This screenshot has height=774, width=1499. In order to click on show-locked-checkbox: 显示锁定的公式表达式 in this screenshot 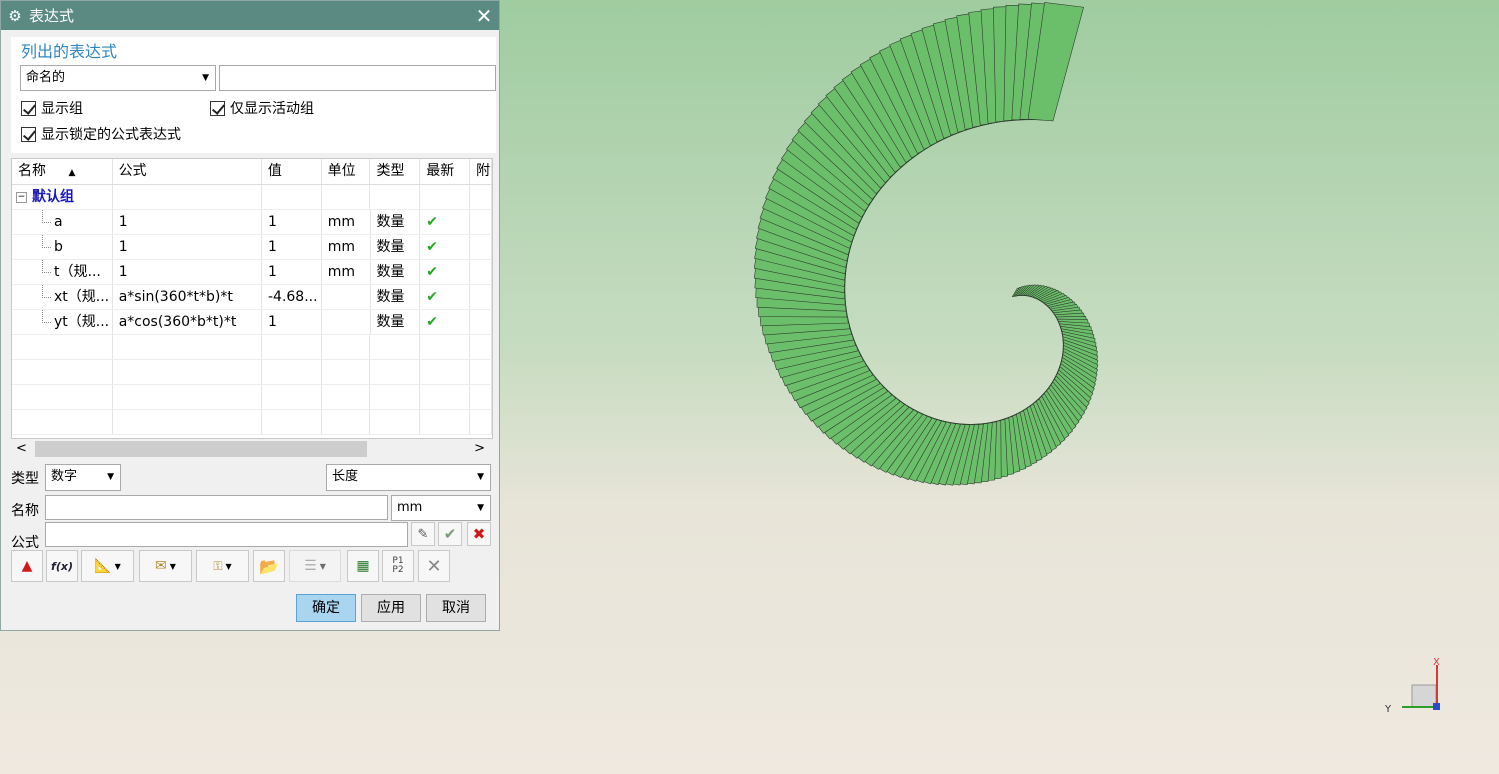, I will do `click(101, 134)`.